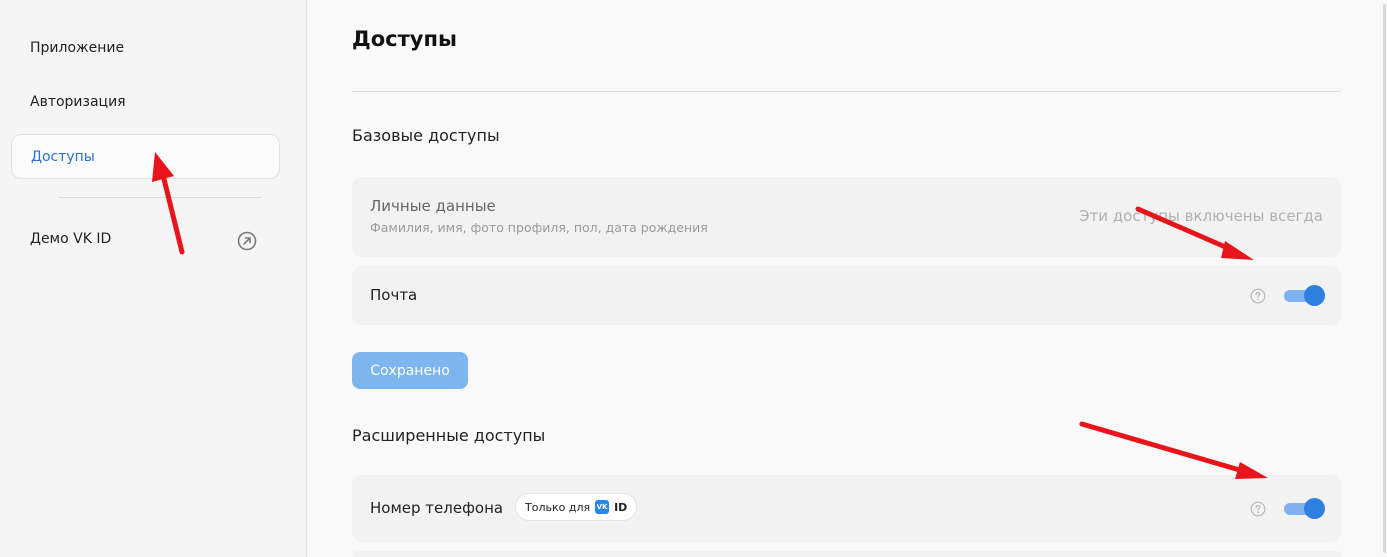  Describe the element at coordinates (846, 554) in the screenshot. I see `next-card-partial` at that location.